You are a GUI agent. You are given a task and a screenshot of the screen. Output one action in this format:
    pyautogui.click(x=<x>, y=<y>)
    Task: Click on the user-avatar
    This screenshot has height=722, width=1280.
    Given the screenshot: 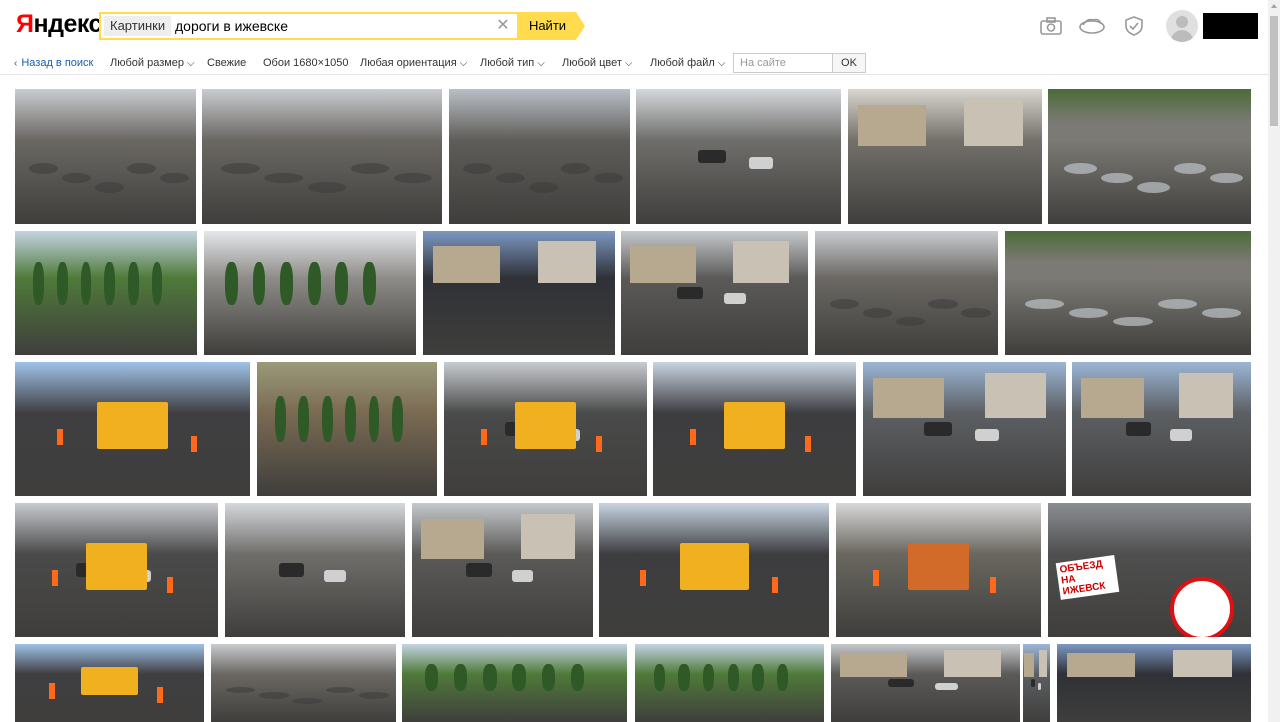 What is the action you would take?
    pyautogui.click(x=1182, y=26)
    